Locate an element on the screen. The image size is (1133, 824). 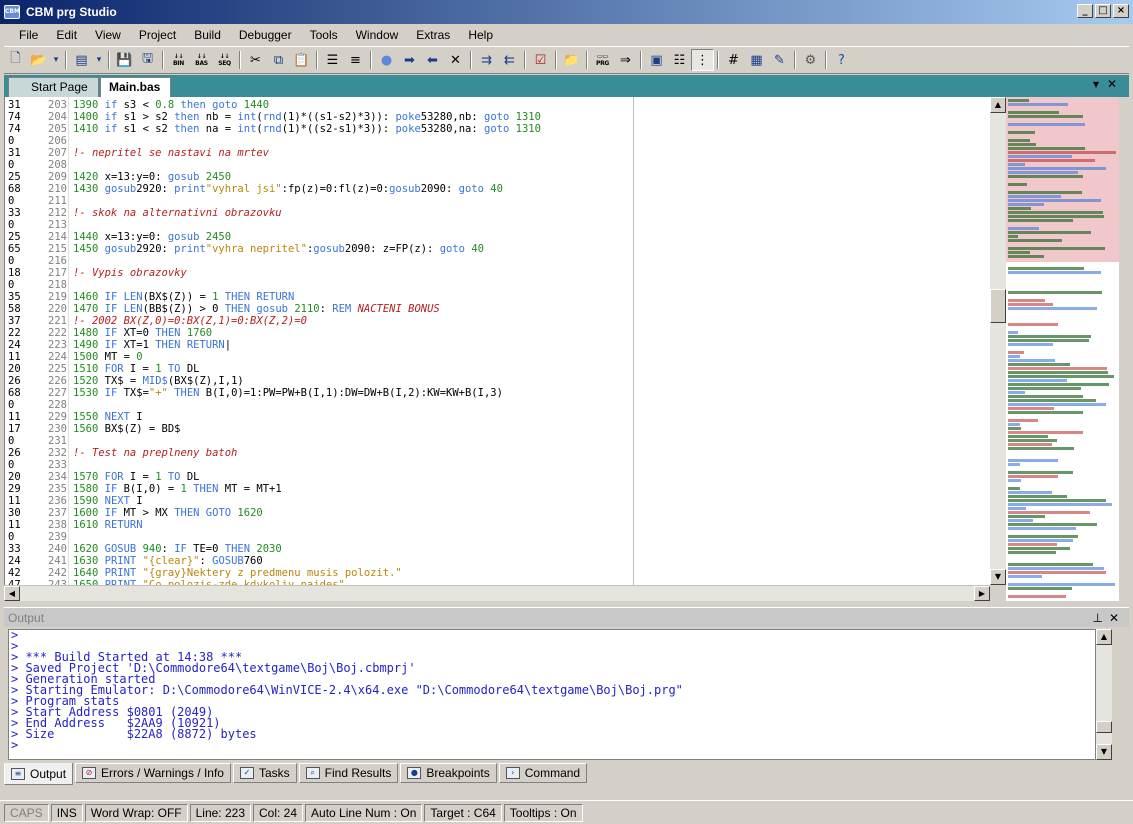
output-scroll-down-icon: ▼ is located at coordinates (1104, 752).